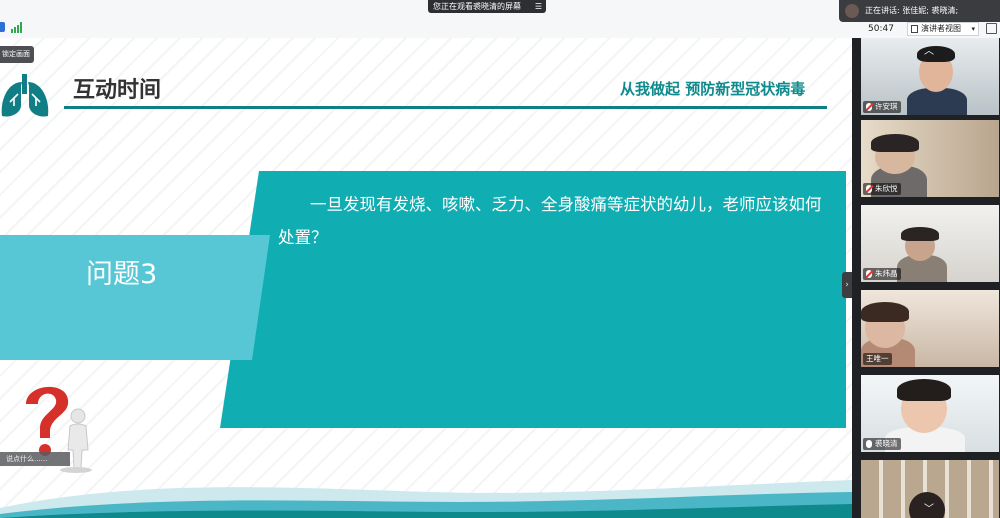  What do you see at coordinates (930, 328) in the screenshot?
I see `video-tile: 王唯一` at bounding box center [930, 328].